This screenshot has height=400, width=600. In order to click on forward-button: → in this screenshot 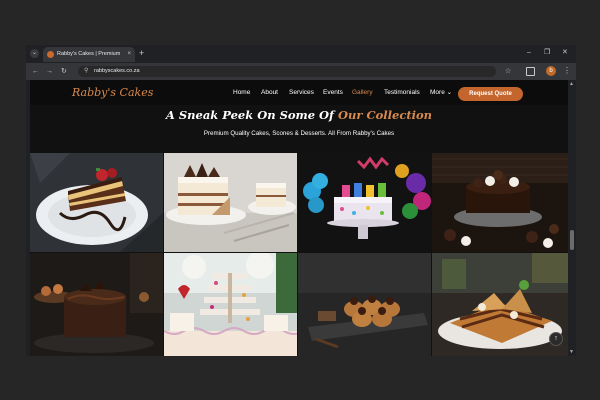, I will do `click(49, 71)`.